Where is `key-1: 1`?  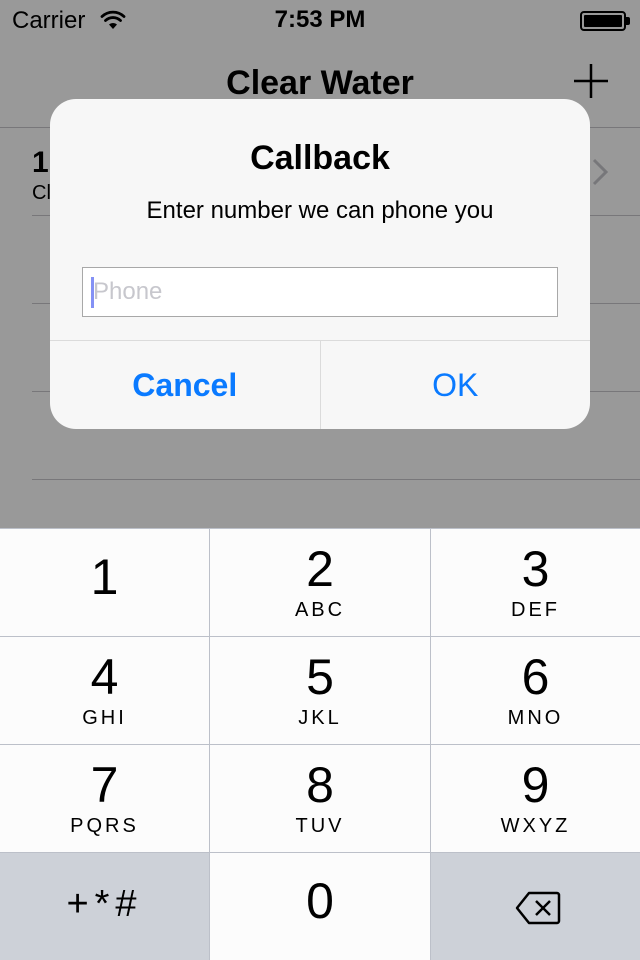 key-1: 1 is located at coordinates (104, 582).